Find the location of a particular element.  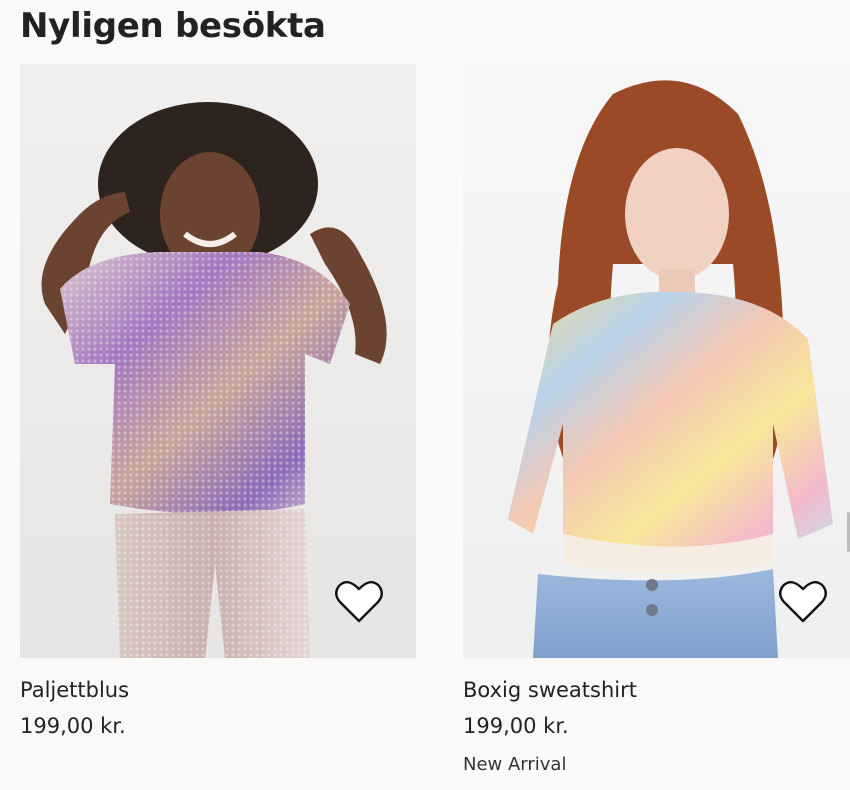

new-arrival-badge: New Arrival is located at coordinates (515, 764).